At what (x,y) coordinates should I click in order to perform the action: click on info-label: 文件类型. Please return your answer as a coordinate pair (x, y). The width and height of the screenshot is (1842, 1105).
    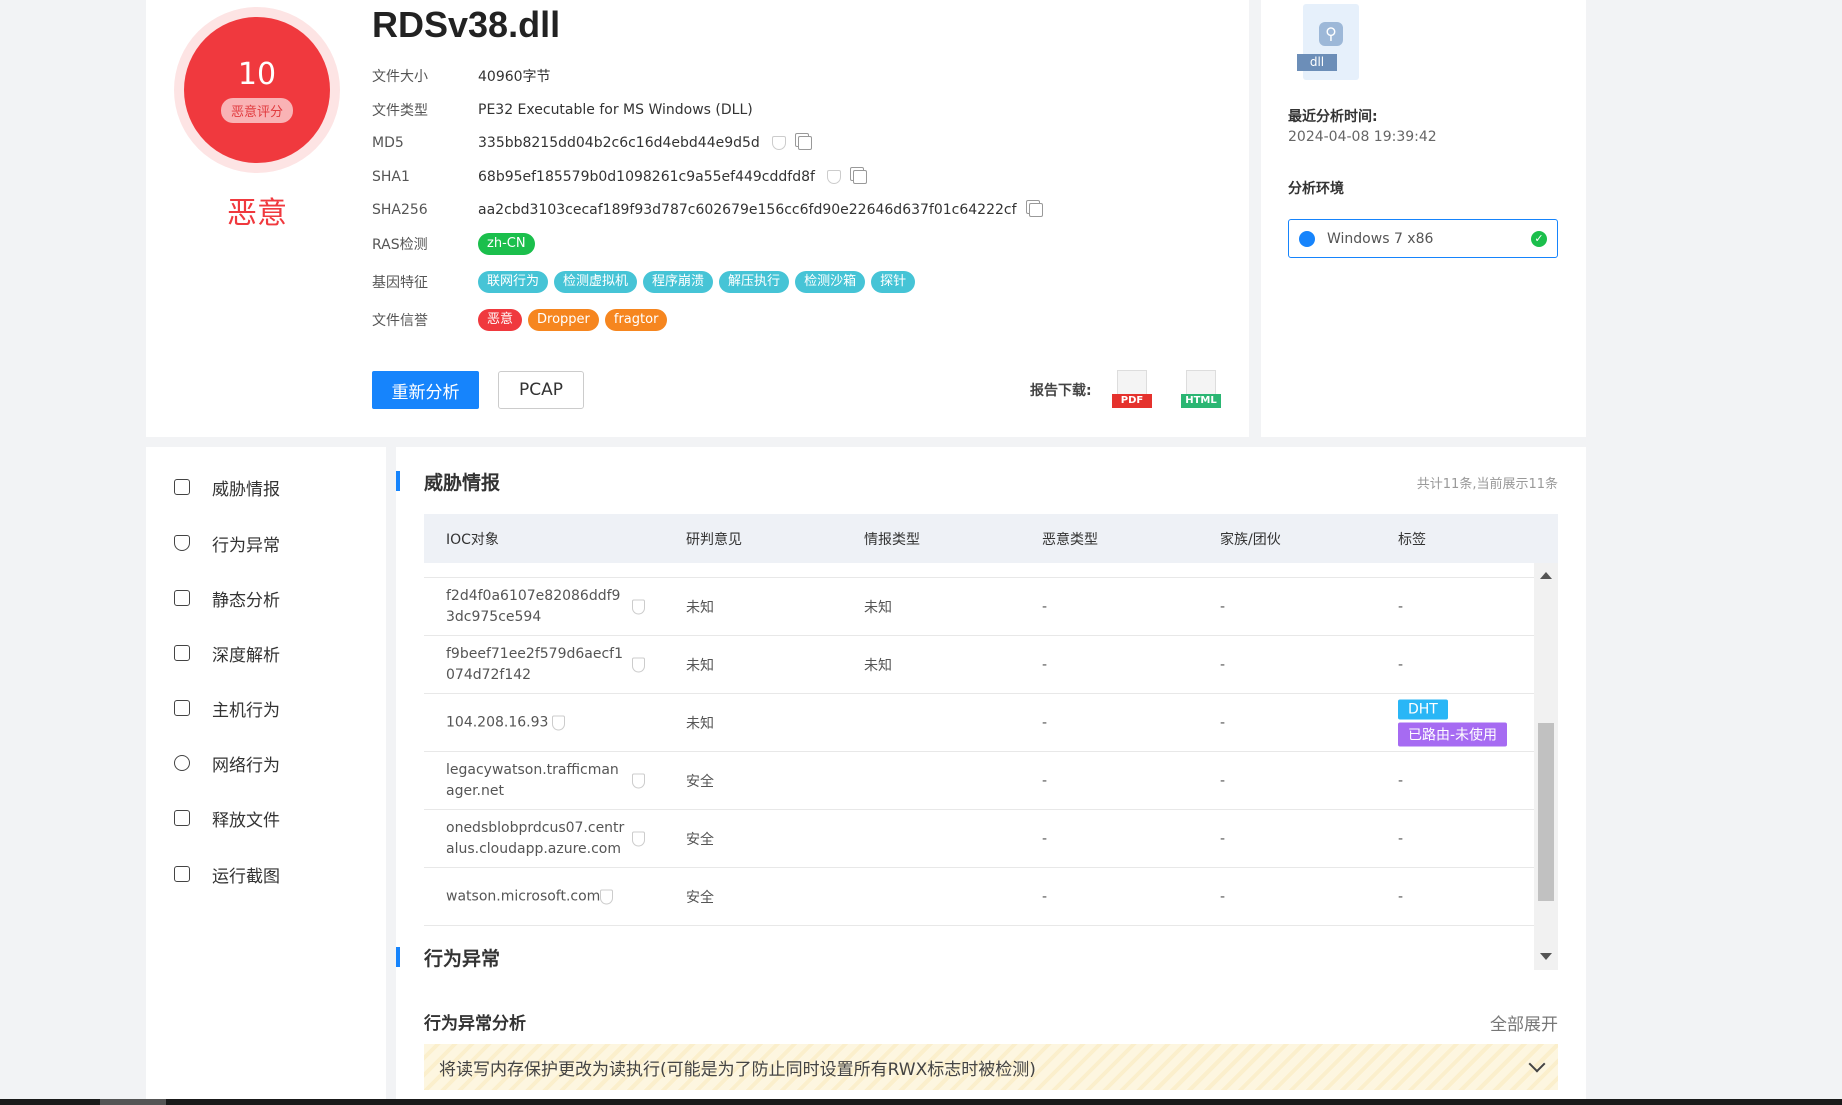
    Looking at the image, I should click on (400, 111).